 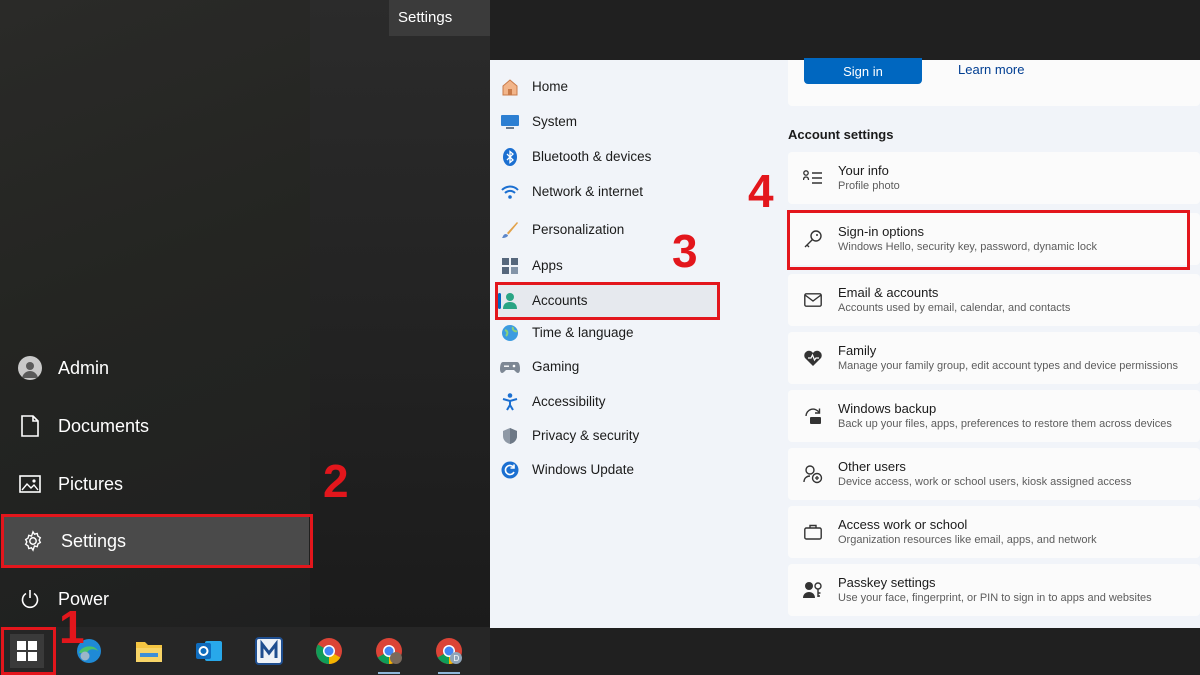 What do you see at coordinates (592, 156) in the screenshot?
I see `nav-item-label: Bluetooth & devices` at bounding box center [592, 156].